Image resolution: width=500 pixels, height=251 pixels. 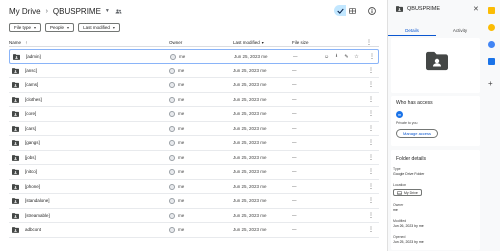 What do you see at coordinates (194, 114) in the screenshot?
I see `table-row: [core] me Jun 25, 2023 me — ⋮` at bounding box center [194, 114].